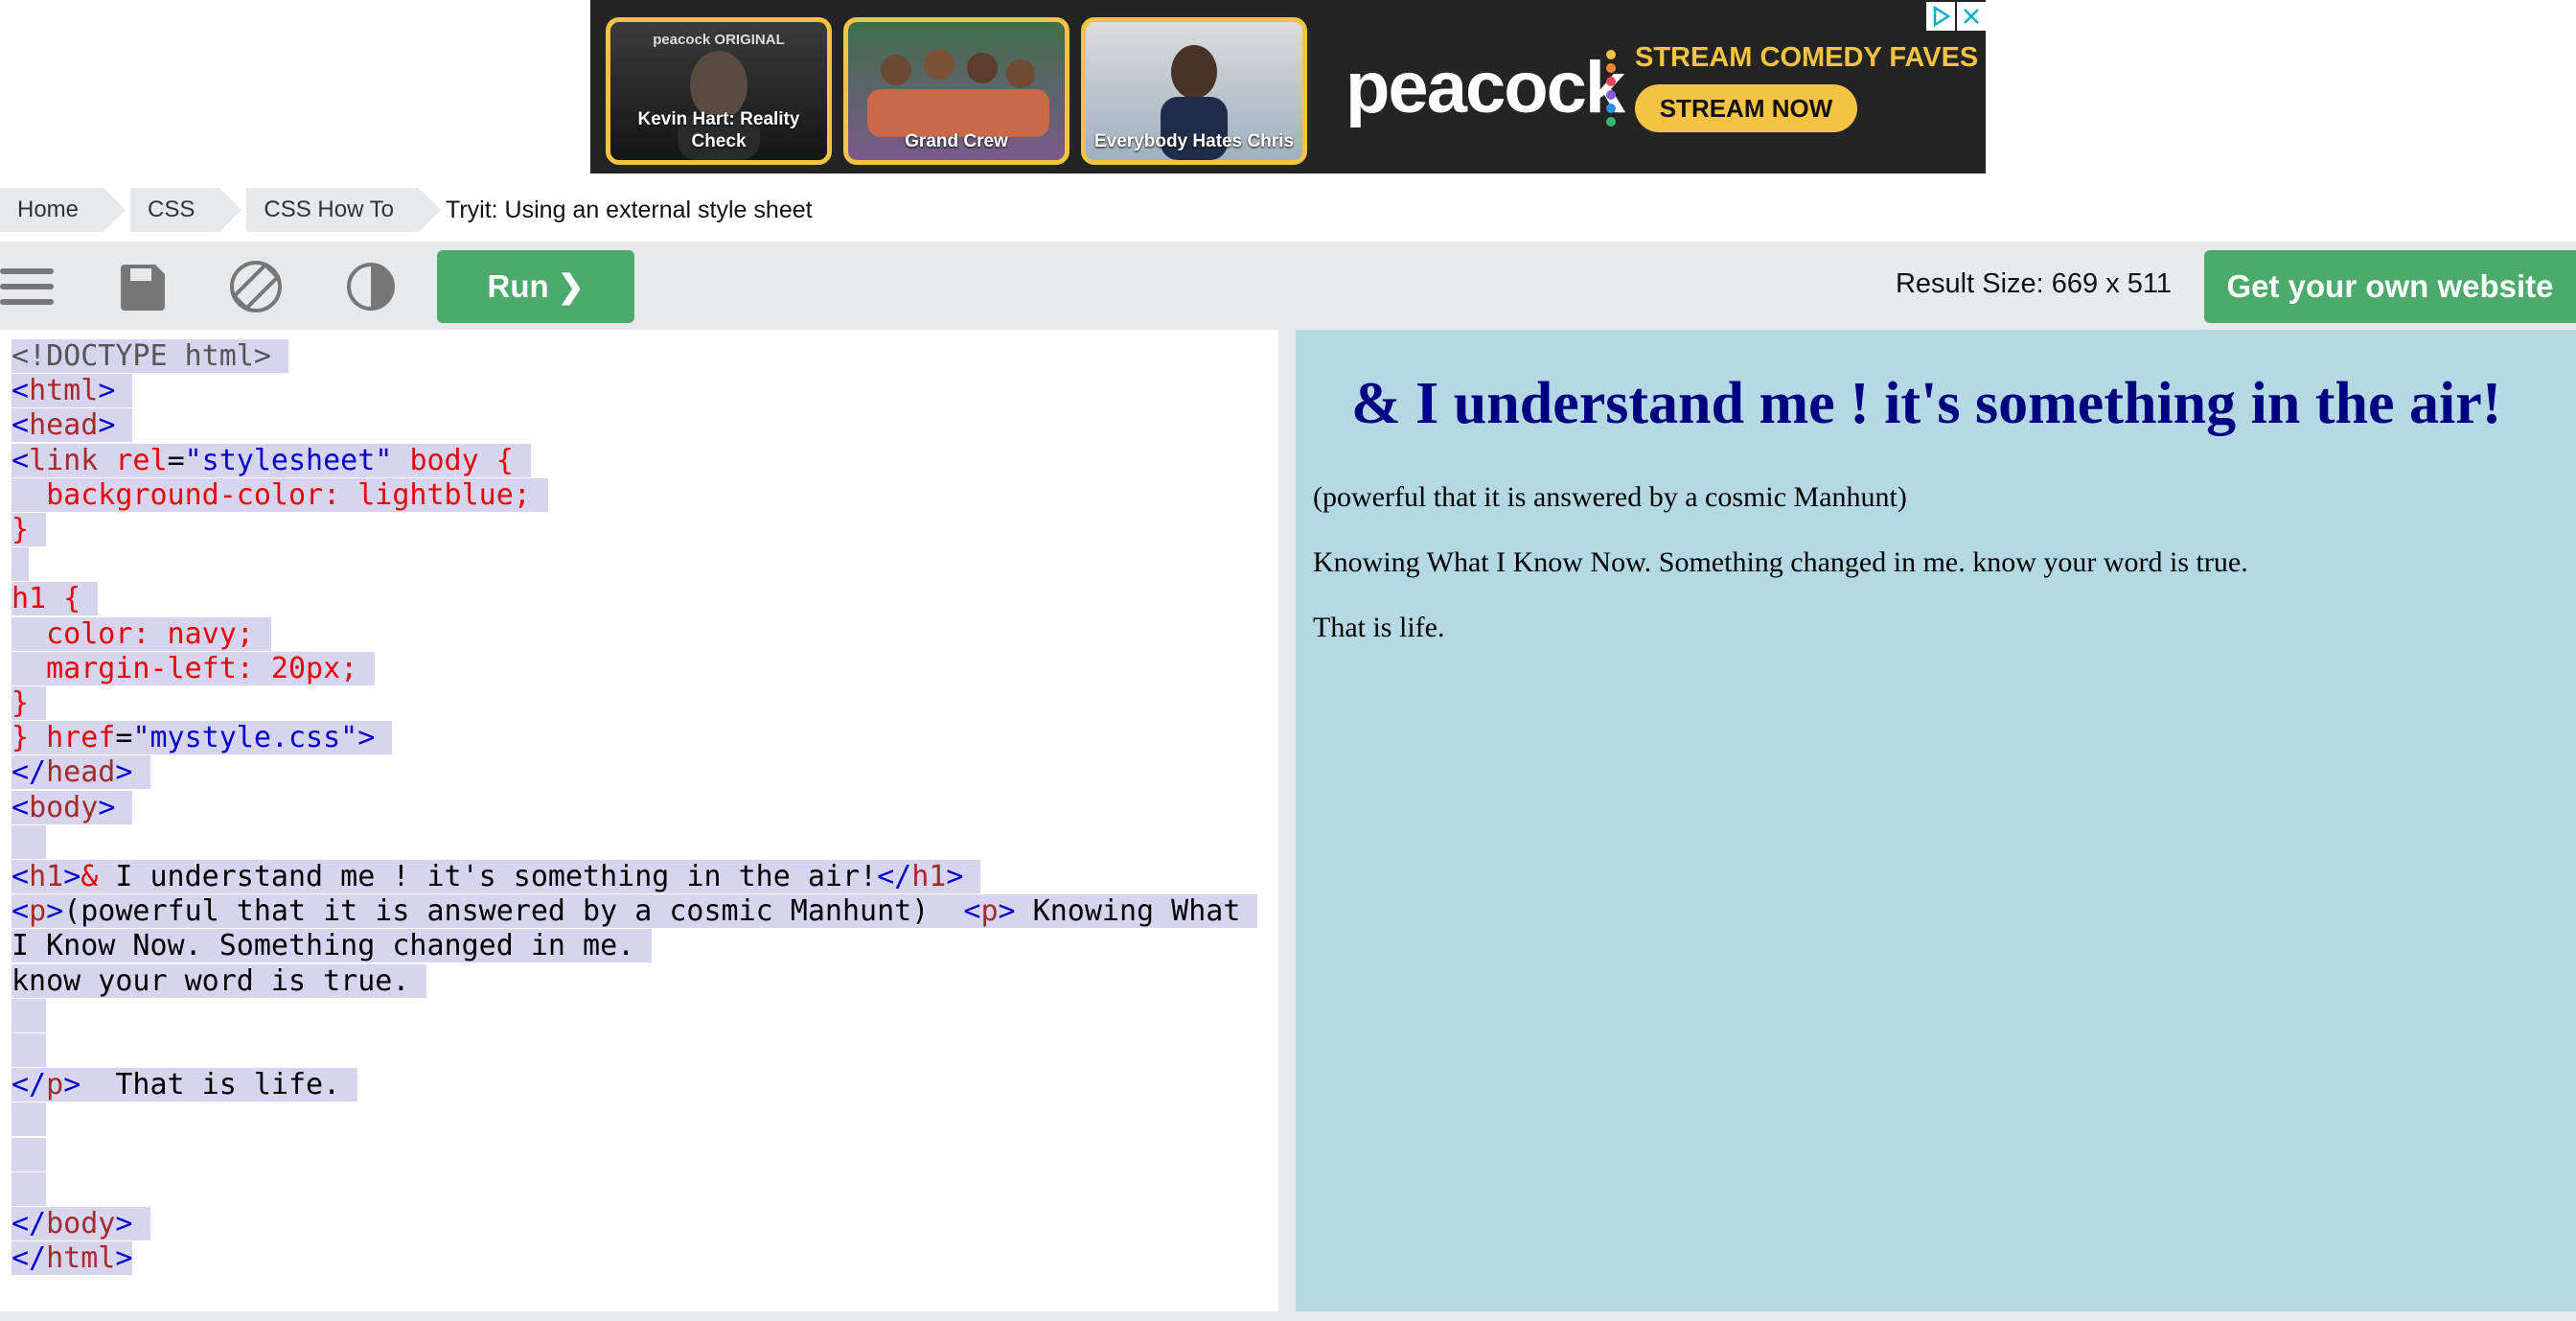  I want to click on adchoices-icon, so click(1940, 16).